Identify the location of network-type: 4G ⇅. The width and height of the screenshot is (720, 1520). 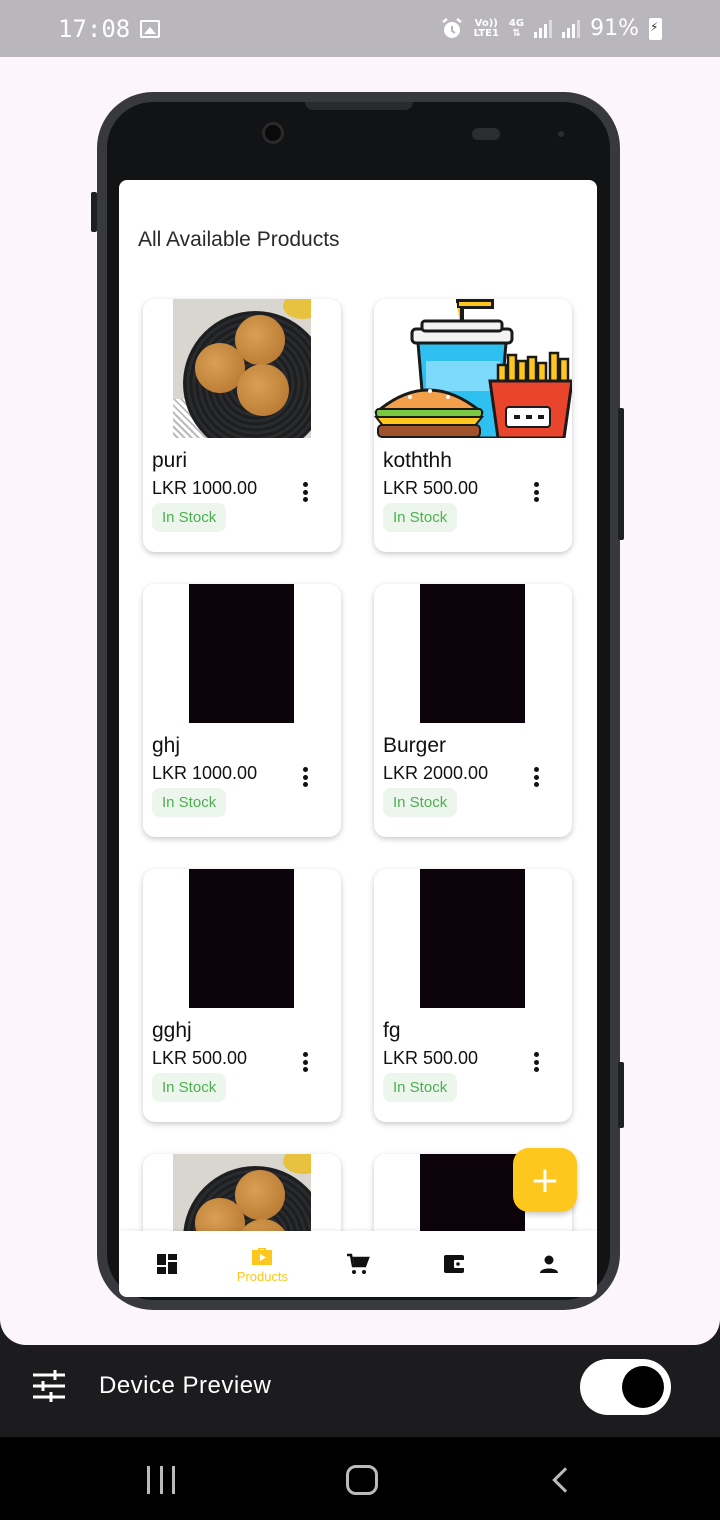
(516, 28).